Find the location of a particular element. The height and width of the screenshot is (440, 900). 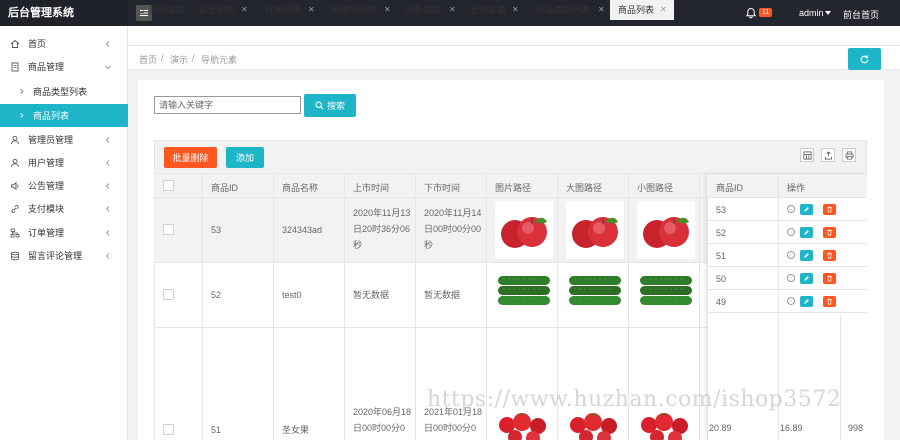

sidebar-item-product-list: 商品列表 is located at coordinates (64, 115).